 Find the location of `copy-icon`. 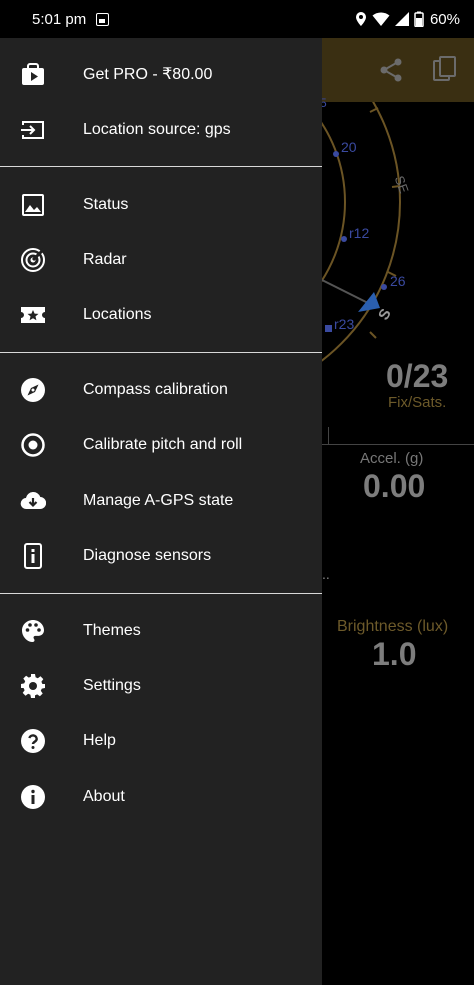

copy-icon is located at coordinates (445, 70).